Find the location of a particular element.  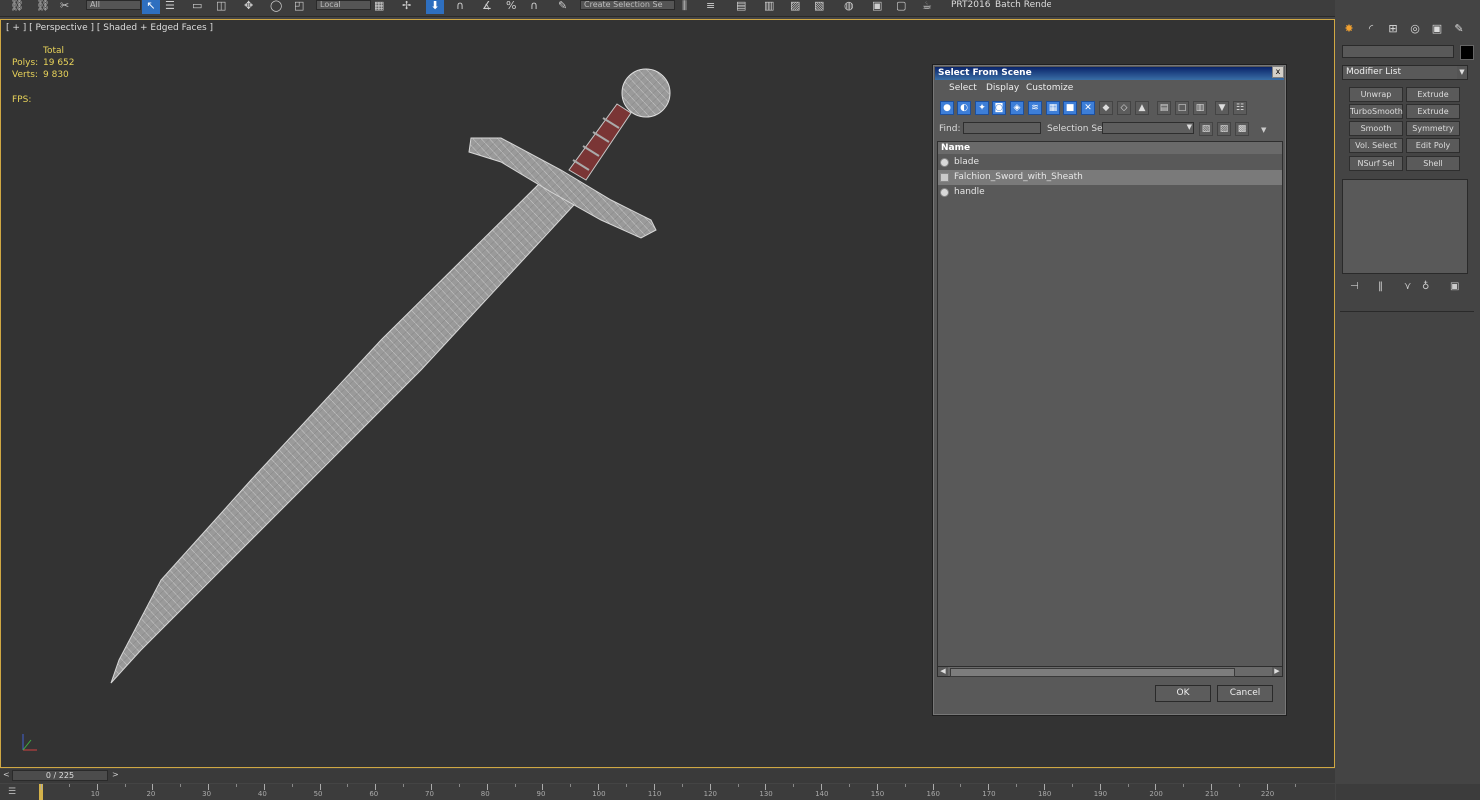

select-none-icon: □ is located at coordinates (1182, 108).